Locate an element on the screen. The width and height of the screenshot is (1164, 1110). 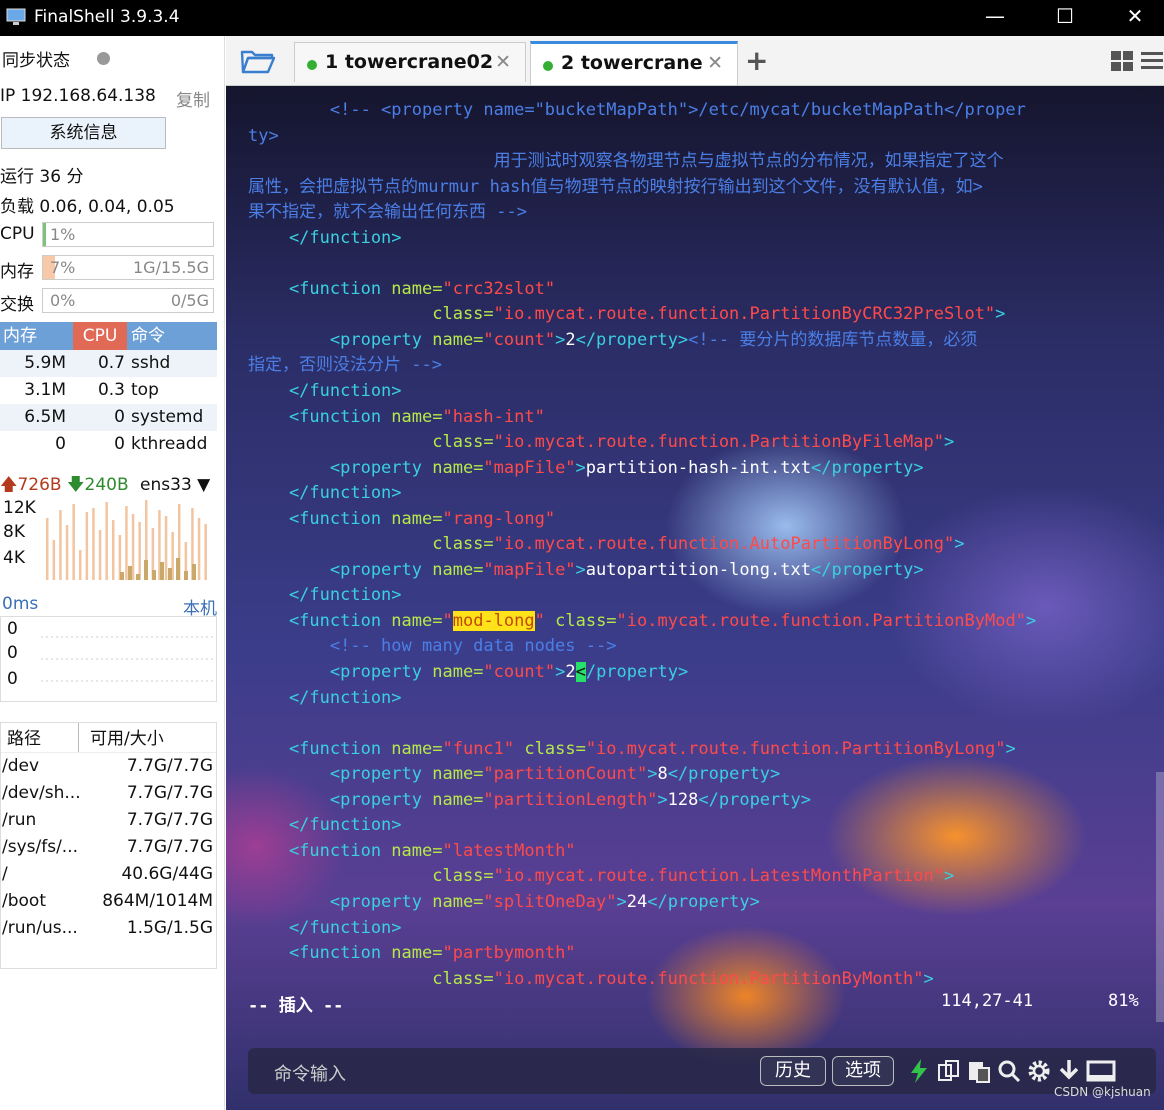
fs-size: 40.6G/44G is located at coordinates (167, 874).